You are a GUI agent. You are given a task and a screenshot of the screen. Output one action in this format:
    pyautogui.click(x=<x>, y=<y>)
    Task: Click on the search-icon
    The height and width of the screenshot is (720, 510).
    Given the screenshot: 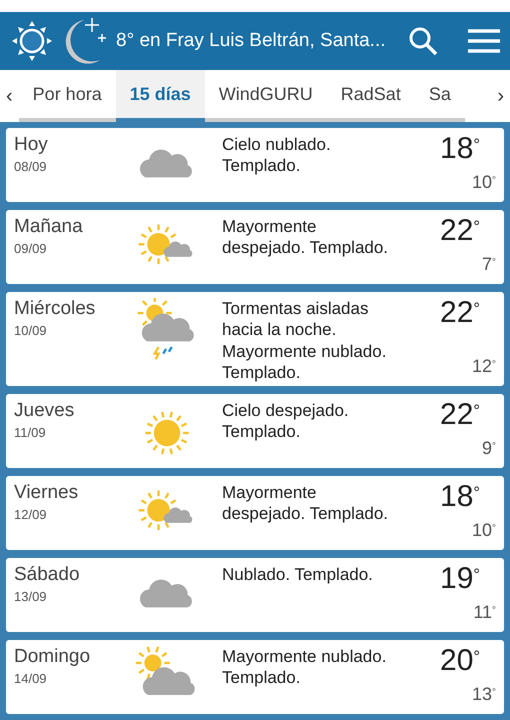 What is the action you would take?
    pyautogui.click(x=423, y=41)
    